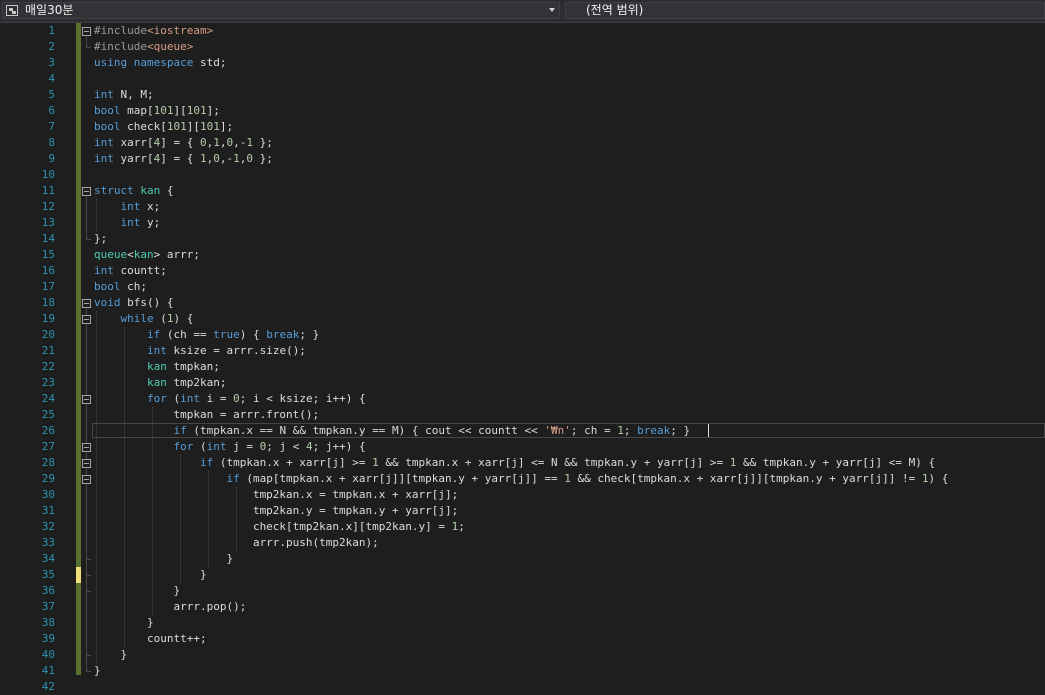 Image resolution: width=1045 pixels, height=695 pixels. I want to click on code-line: 16 int countt;, so click(522, 271).